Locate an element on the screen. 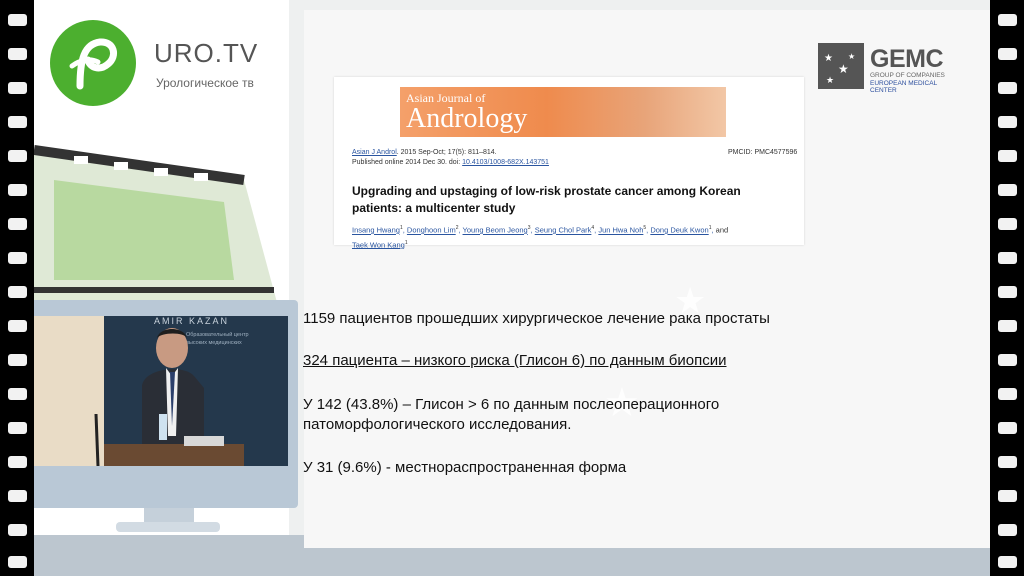 The height and width of the screenshot is (576, 1024). author-link: Young Beom Jeong is located at coordinates (495, 230).